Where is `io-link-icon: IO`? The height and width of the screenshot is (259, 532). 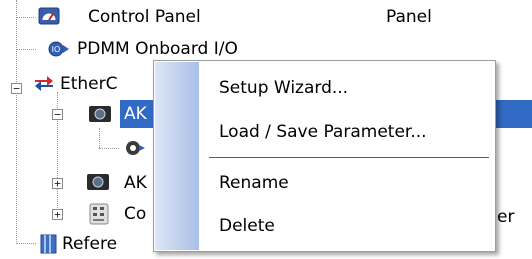
io-link-icon: IO is located at coordinates (58, 49).